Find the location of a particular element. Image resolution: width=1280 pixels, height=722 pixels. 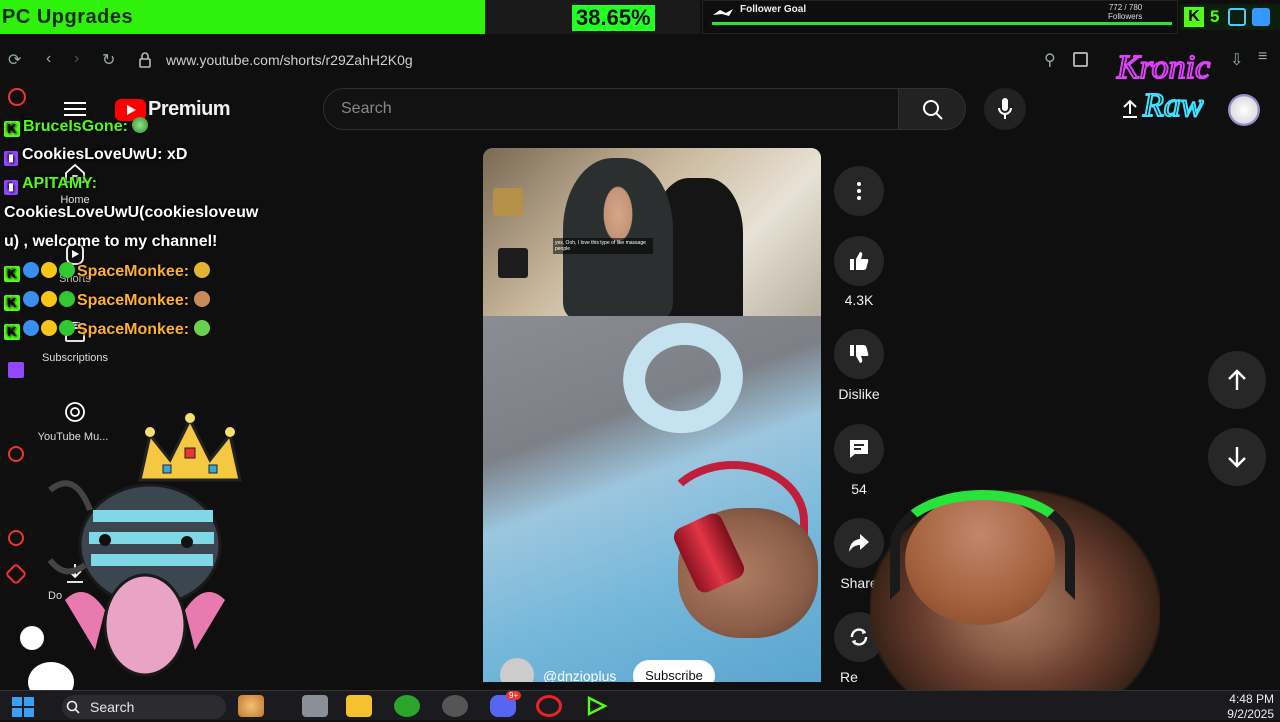

sync-icon: ⟳ is located at coordinates (14, 60).